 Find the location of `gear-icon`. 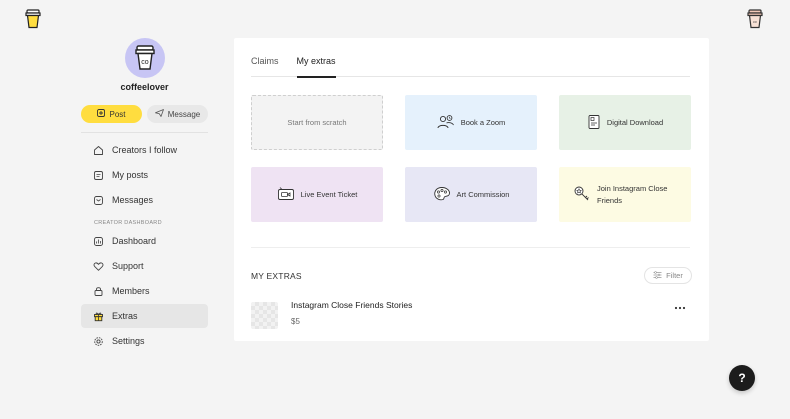

gear-icon is located at coordinates (98, 341).